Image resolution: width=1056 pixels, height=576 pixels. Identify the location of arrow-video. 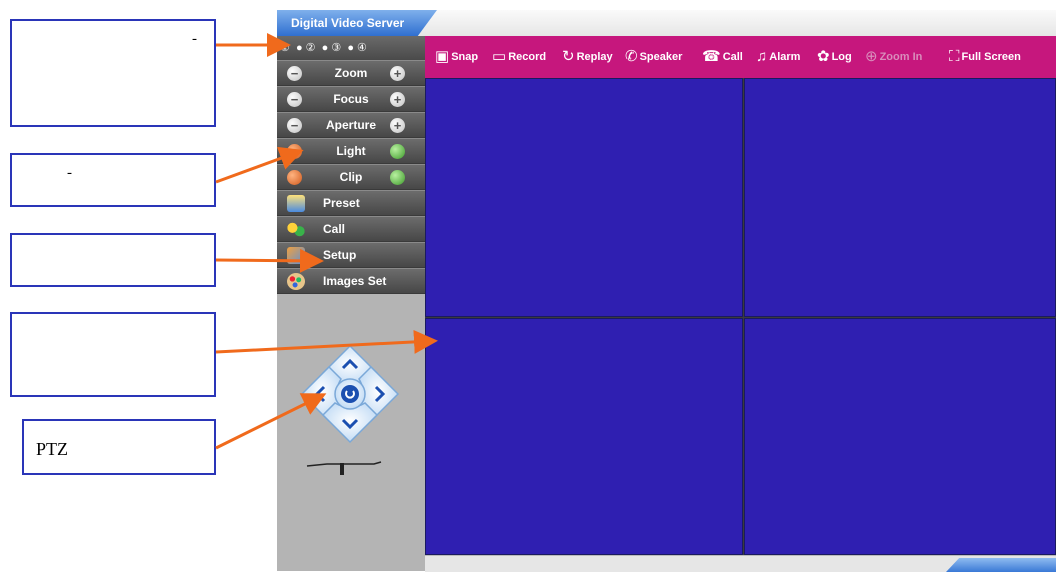
(326, 341).